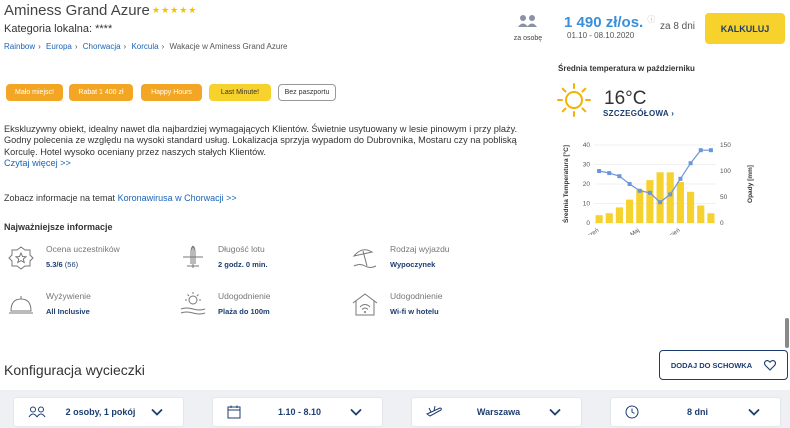 The height and width of the screenshot is (428, 790). Describe the element at coordinates (574, 100) in the screenshot. I see `sun-icon` at that location.